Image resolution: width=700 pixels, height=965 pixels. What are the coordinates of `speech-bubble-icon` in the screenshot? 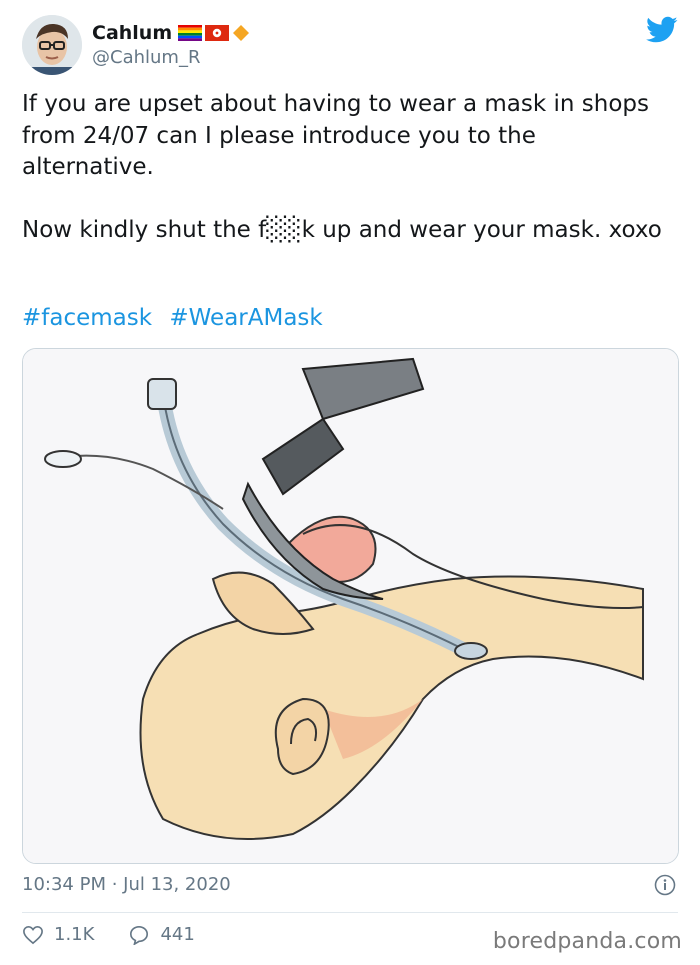 It's located at (139, 935).